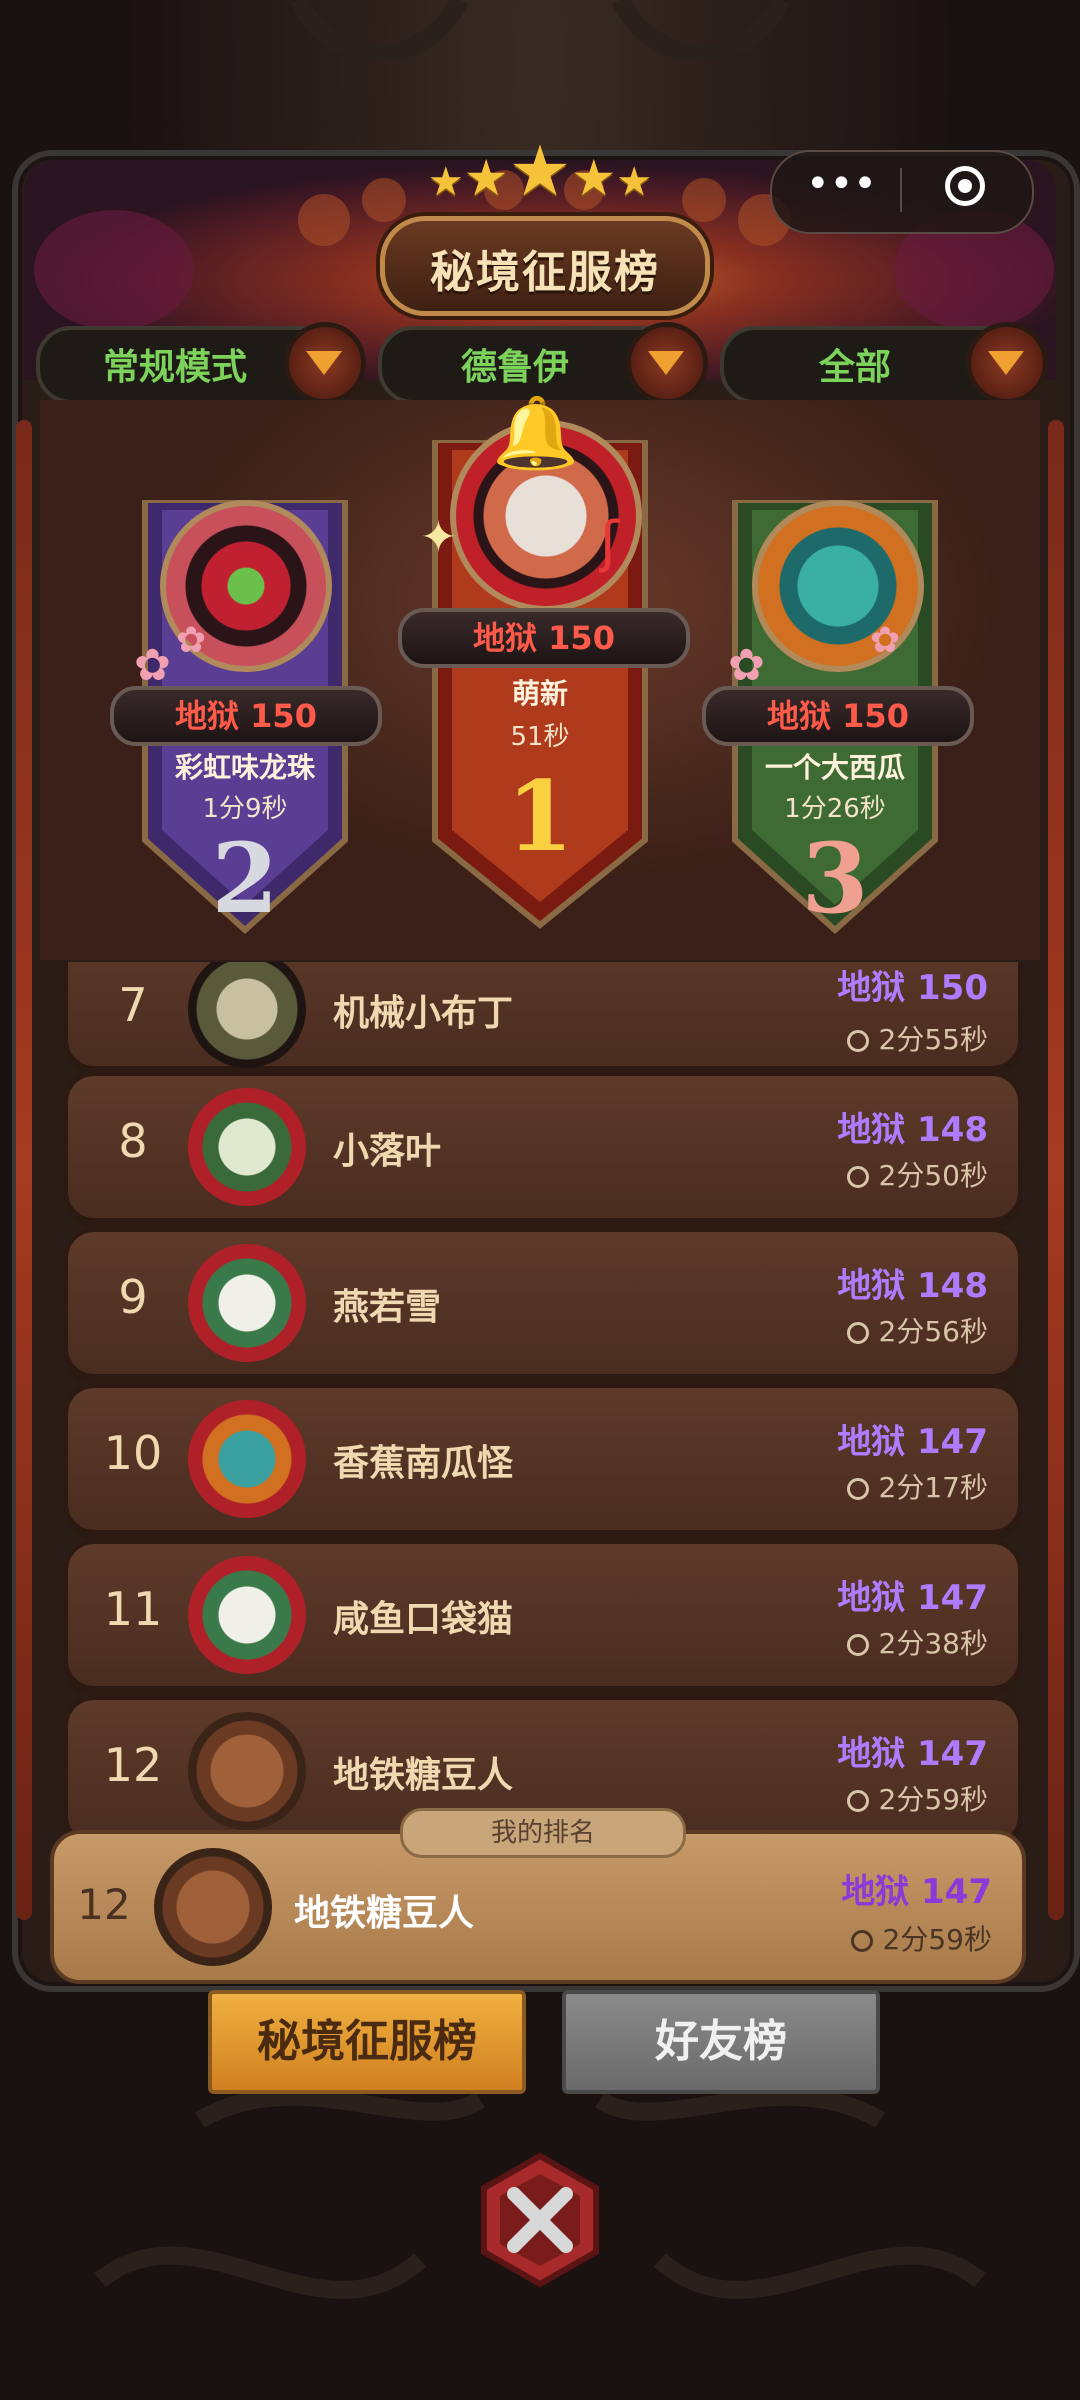 Image resolution: width=1080 pixels, height=2400 pixels. Describe the element at coordinates (423, 1013) in the screenshot. I see `player-name: 机械小布丁` at that location.